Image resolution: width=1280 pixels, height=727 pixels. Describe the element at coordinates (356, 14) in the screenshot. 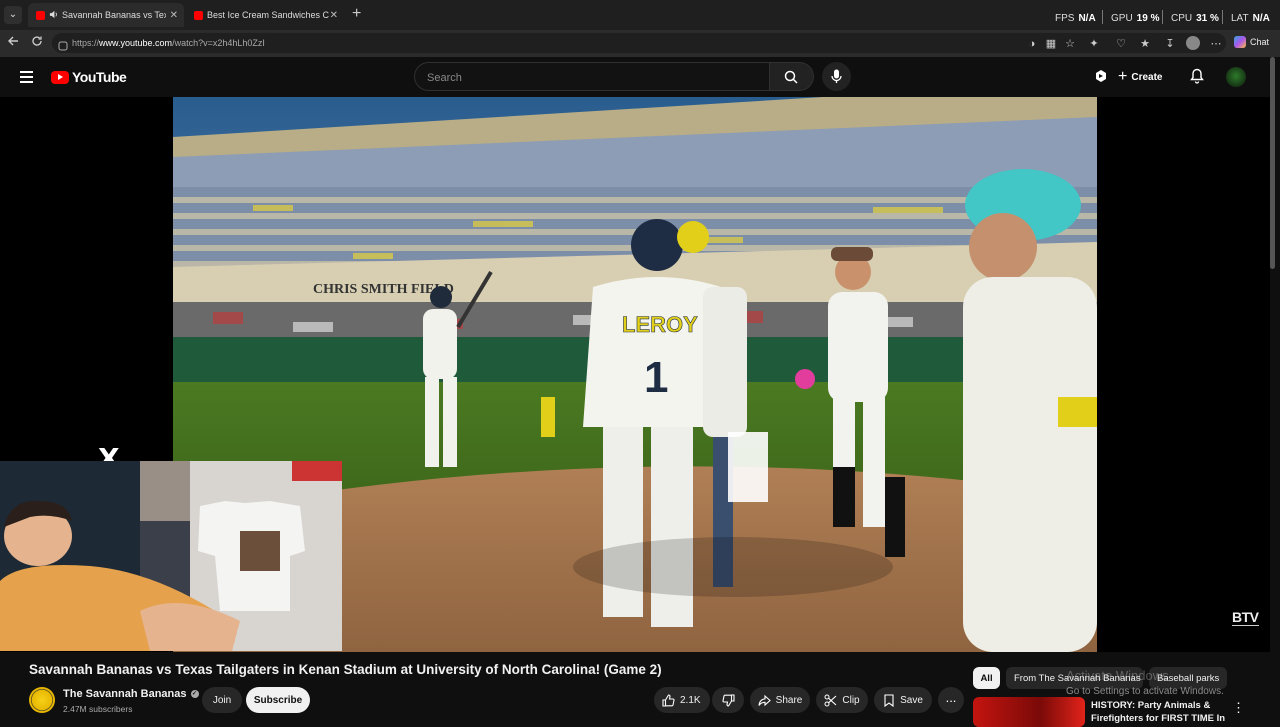

I see `new-tab-button: +` at that location.